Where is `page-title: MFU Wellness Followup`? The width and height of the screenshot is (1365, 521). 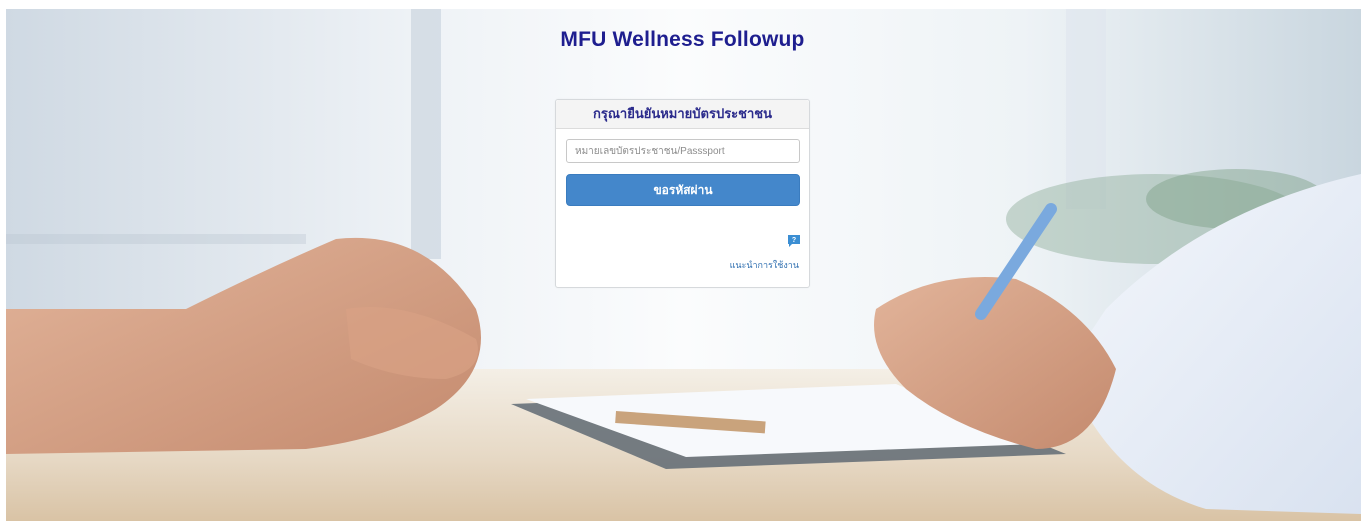
page-title: MFU Wellness Followup is located at coordinates (682, 39).